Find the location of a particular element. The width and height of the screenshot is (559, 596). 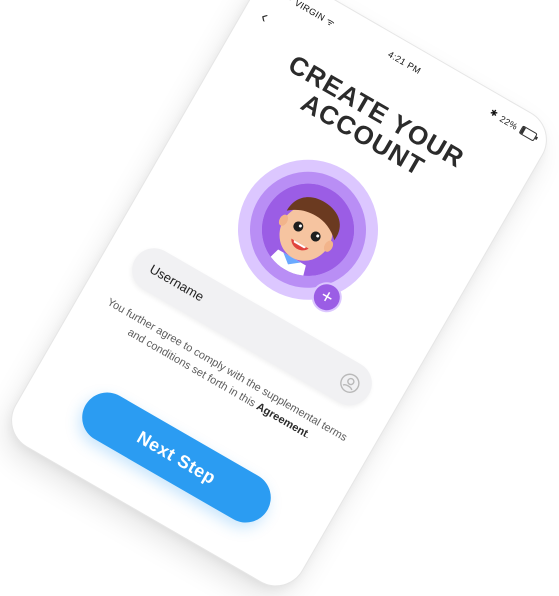

plus-icon: + is located at coordinates (327, 297).